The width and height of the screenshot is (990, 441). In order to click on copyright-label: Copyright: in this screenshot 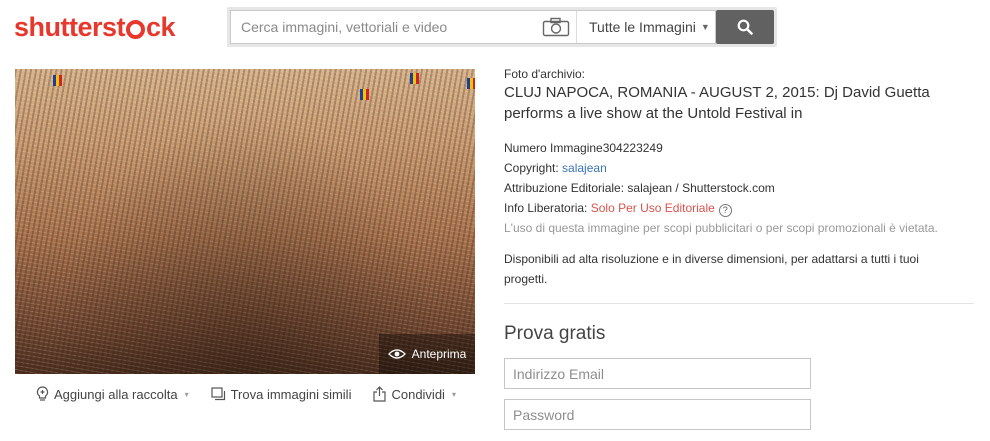, I will do `click(531, 168)`.